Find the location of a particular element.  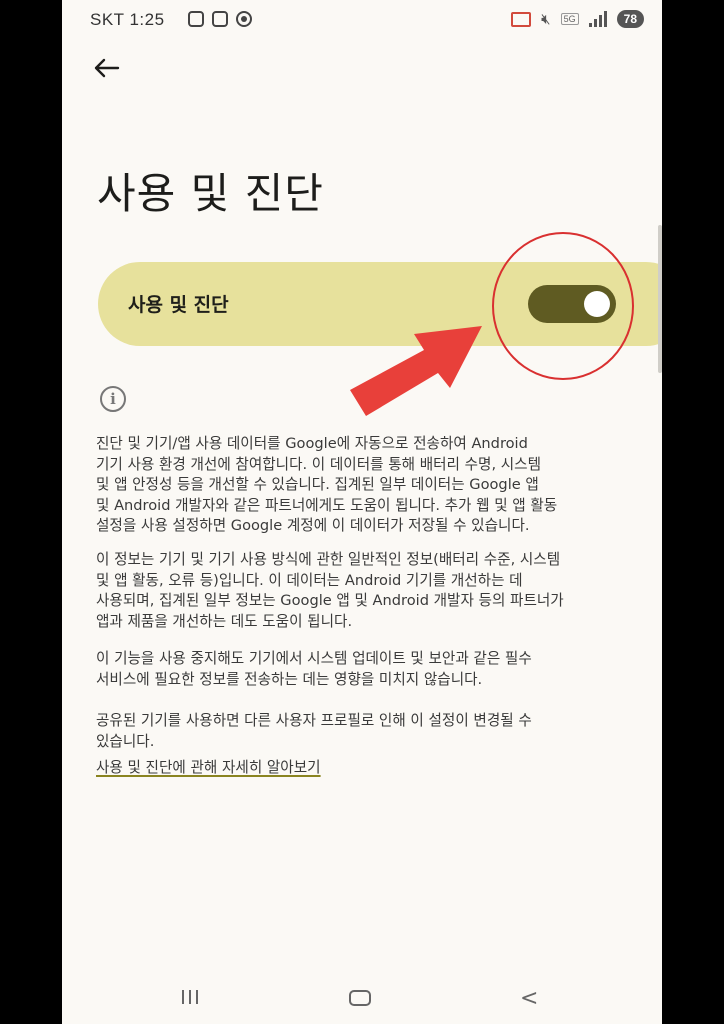

record-icon is located at coordinates (244, 19).